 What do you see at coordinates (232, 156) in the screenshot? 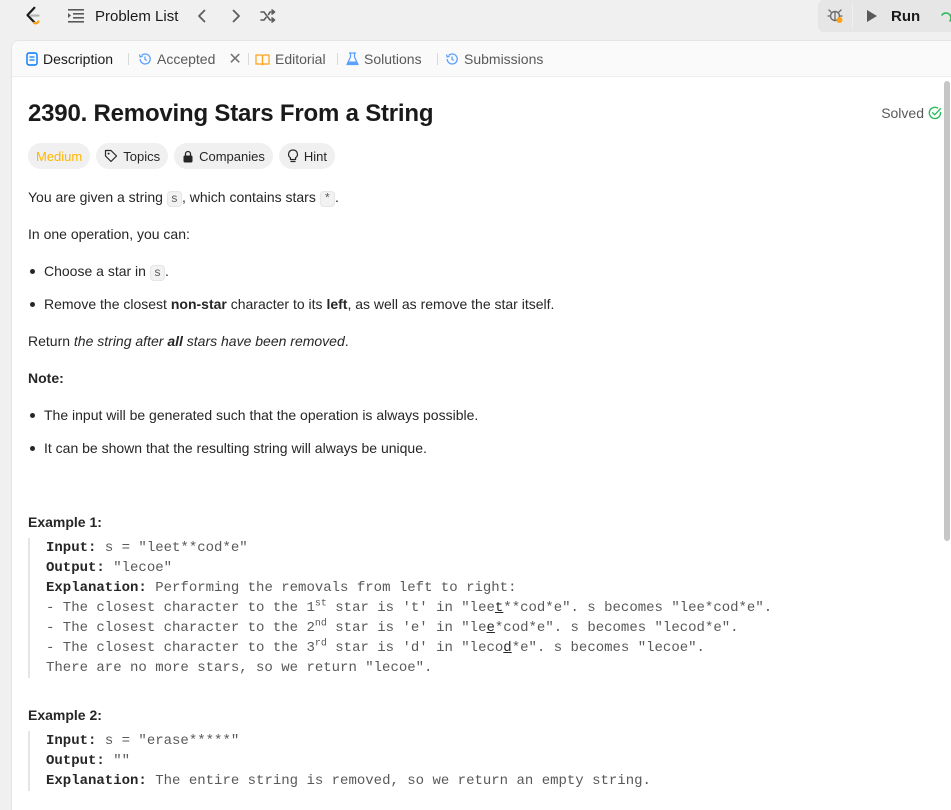
I see `companies-label: Companies` at bounding box center [232, 156].